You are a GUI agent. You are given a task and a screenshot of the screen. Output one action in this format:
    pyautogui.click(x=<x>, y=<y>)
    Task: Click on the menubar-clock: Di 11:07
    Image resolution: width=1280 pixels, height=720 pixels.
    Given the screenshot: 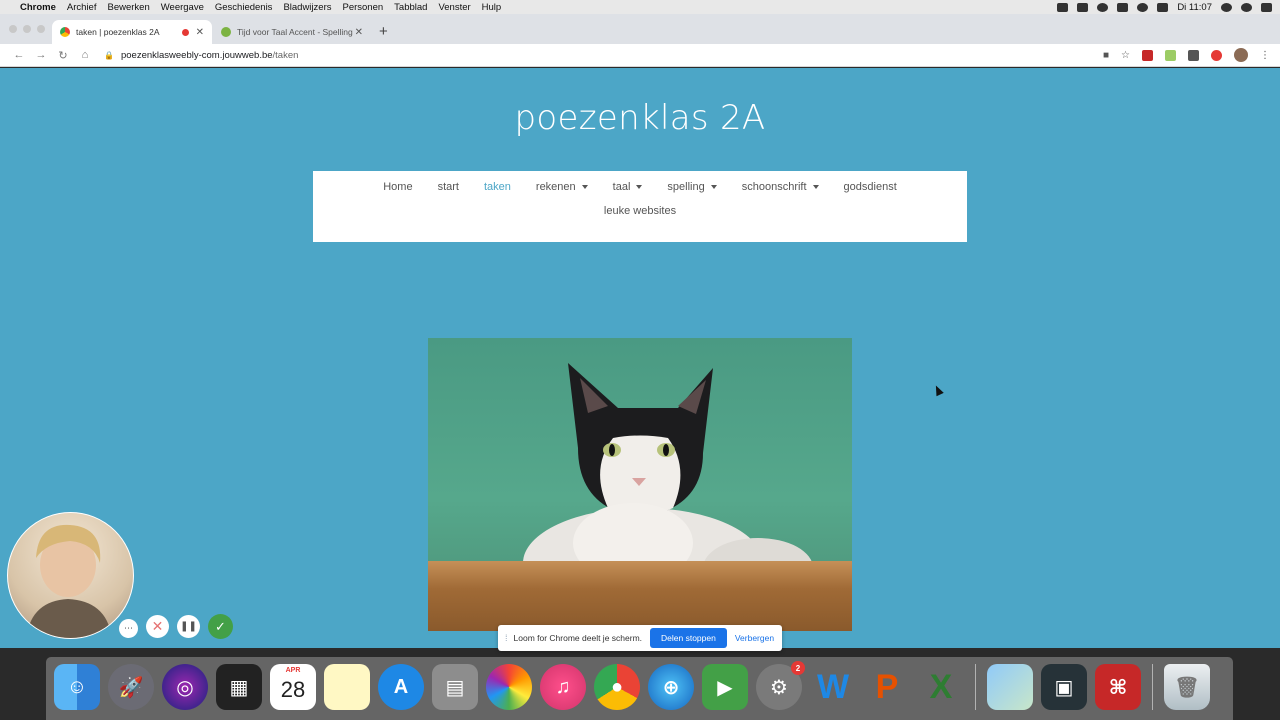 What is the action you would take?
    pyautogui.click(x=1194, y=7)
    